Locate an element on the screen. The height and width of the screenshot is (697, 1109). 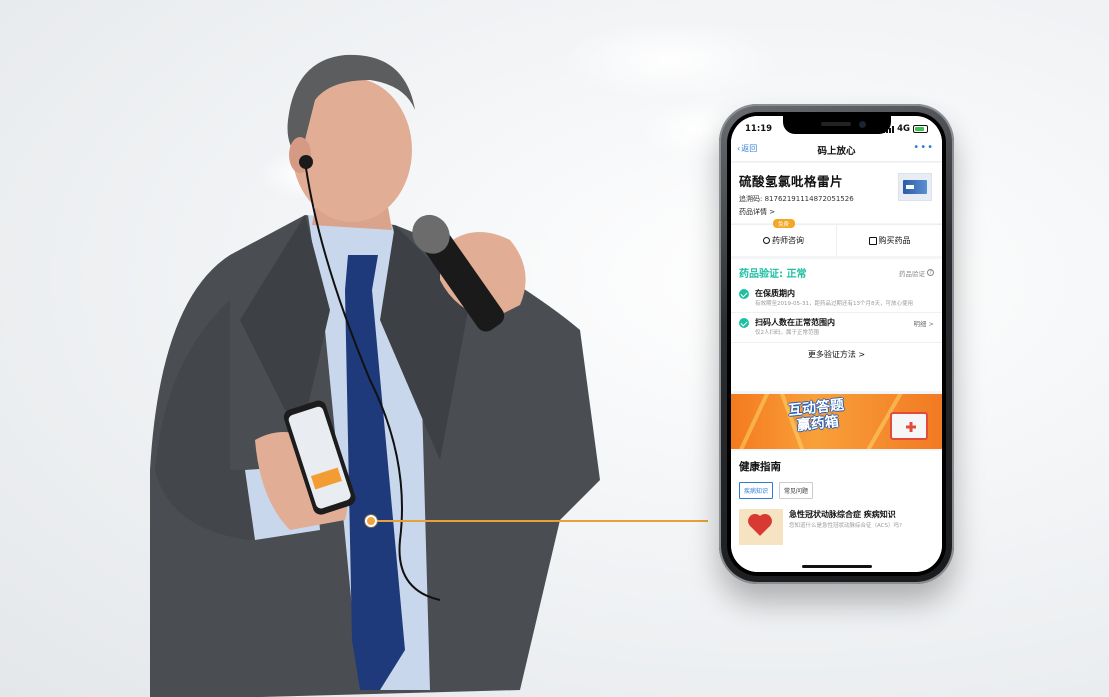
consult-label: 药师咨询 is located at coordinates (788, 240).